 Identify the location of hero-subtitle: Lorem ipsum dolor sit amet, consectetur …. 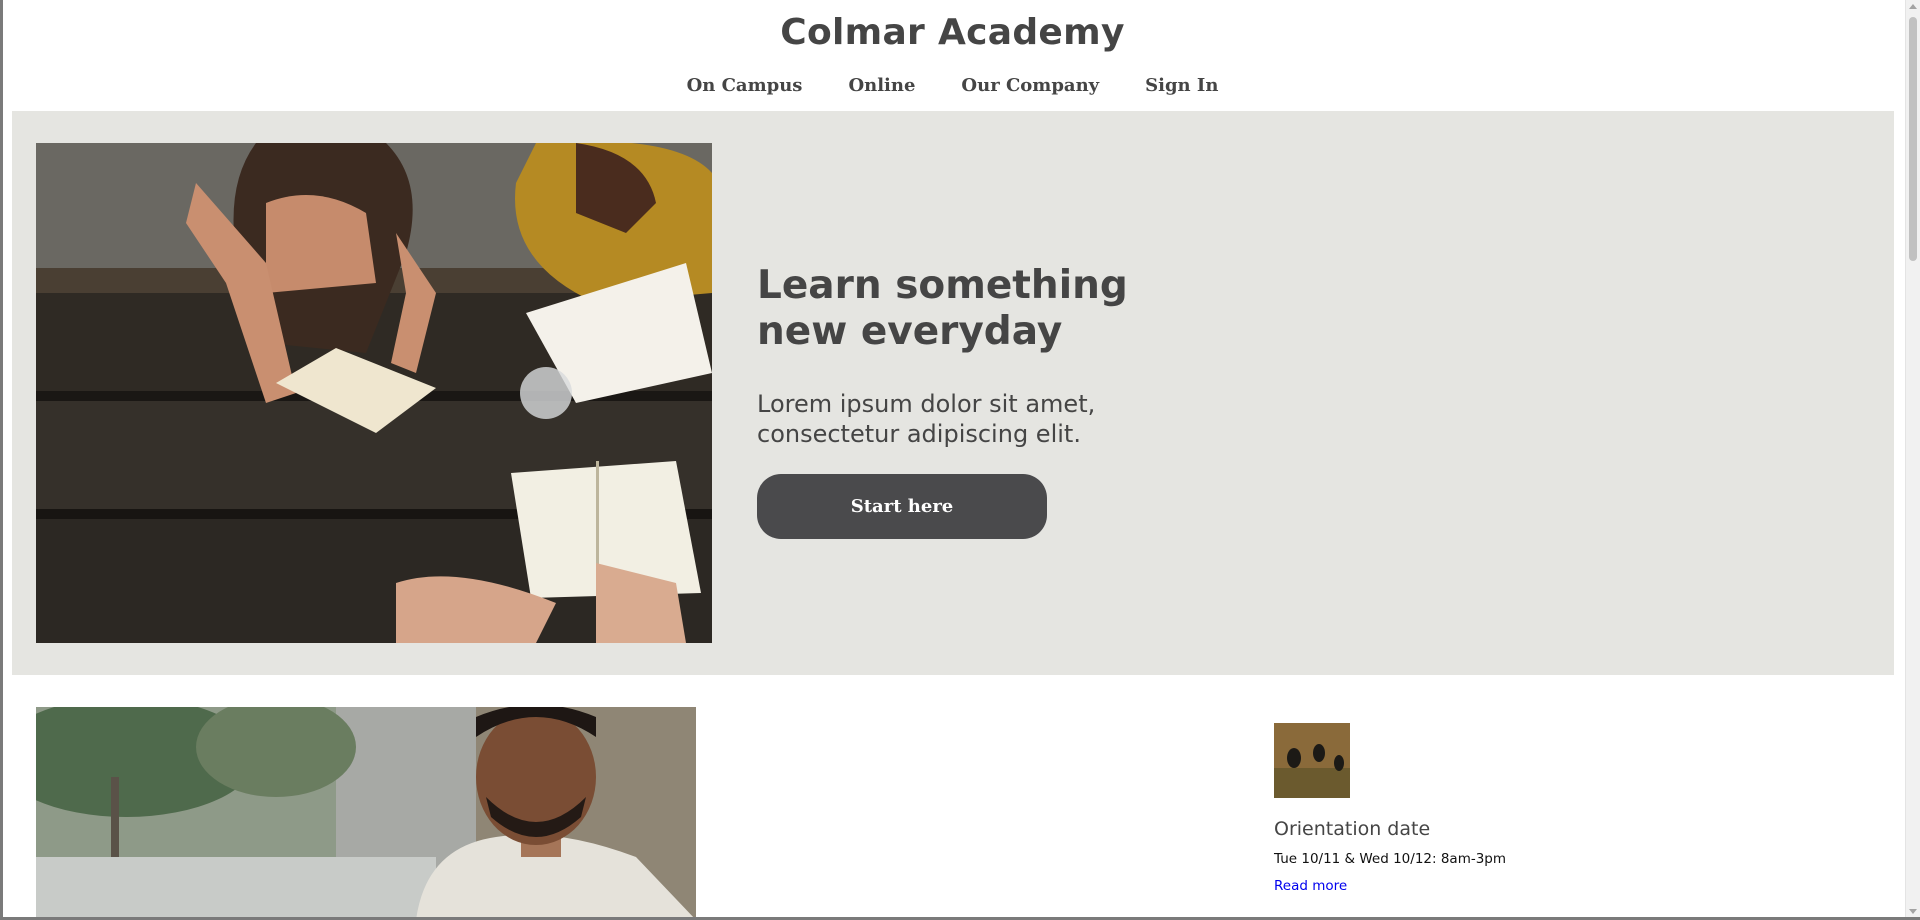
(926, 419).